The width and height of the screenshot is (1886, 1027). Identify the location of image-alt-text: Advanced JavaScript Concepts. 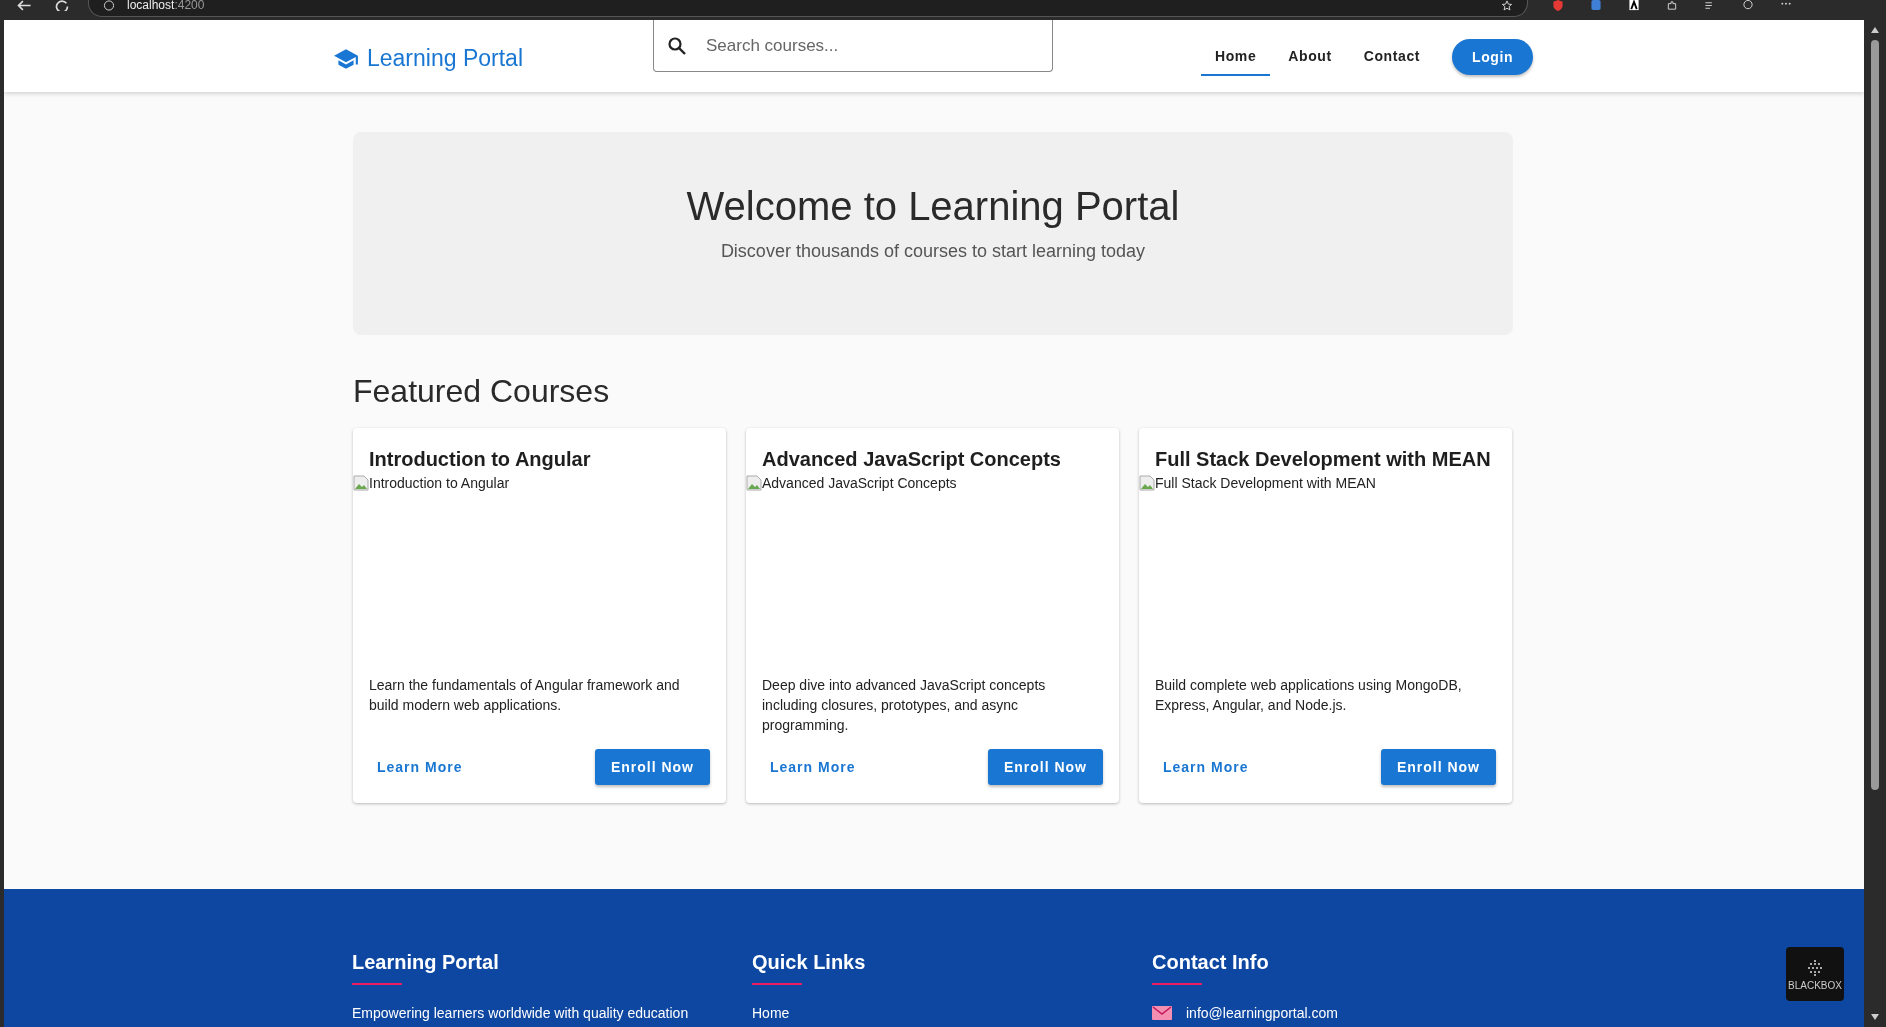
(859, 483).